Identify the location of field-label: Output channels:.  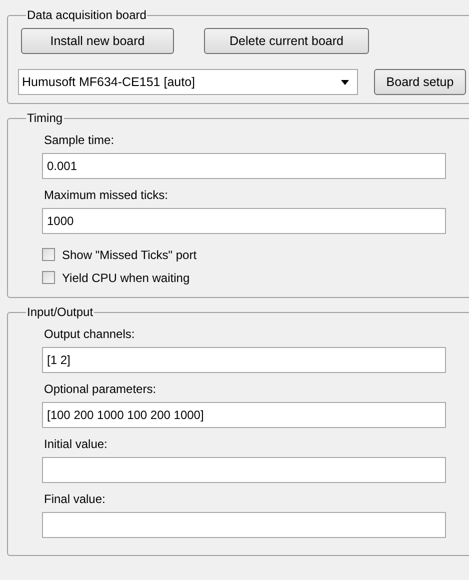
(90, 335).